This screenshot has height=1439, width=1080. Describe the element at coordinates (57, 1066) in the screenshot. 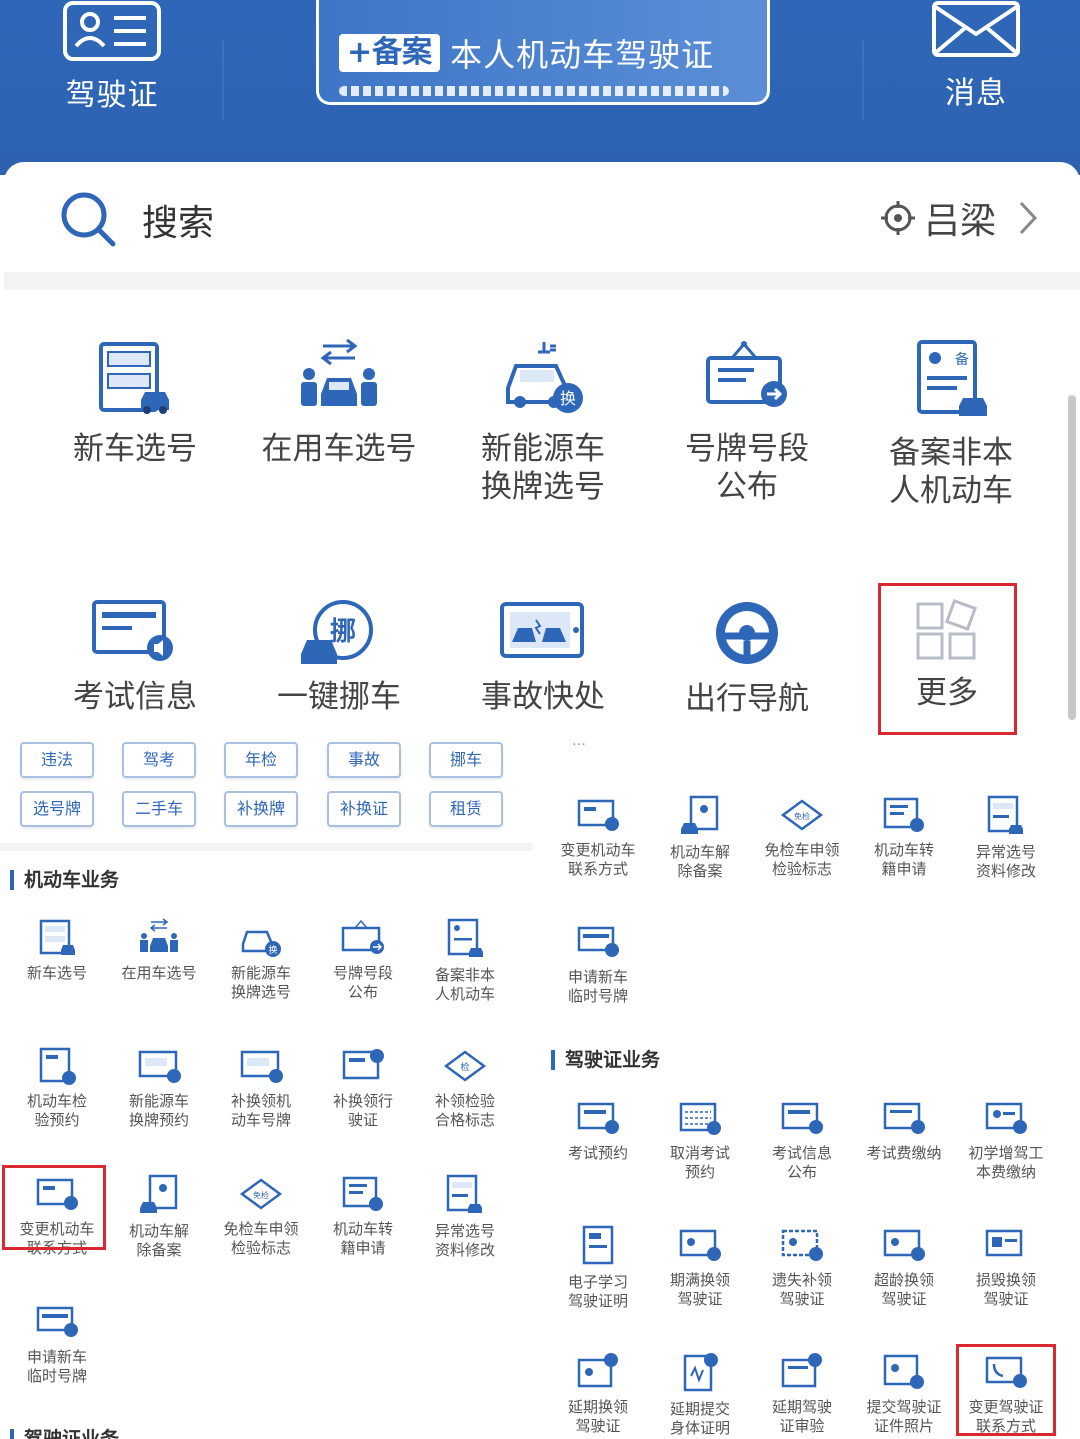

I see `inspection-booking-icon` at that location.